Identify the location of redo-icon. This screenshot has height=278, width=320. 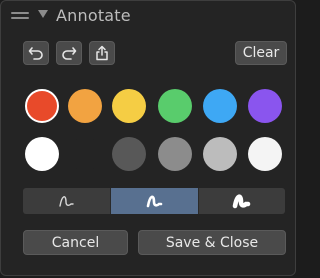
(69, 53).